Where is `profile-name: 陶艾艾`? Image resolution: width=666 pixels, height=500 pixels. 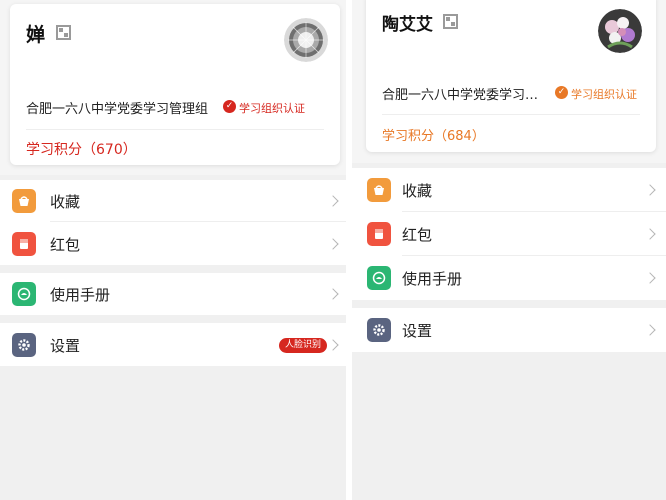 profile-name: 陶艾艾 is located at coordinates (407, 25).